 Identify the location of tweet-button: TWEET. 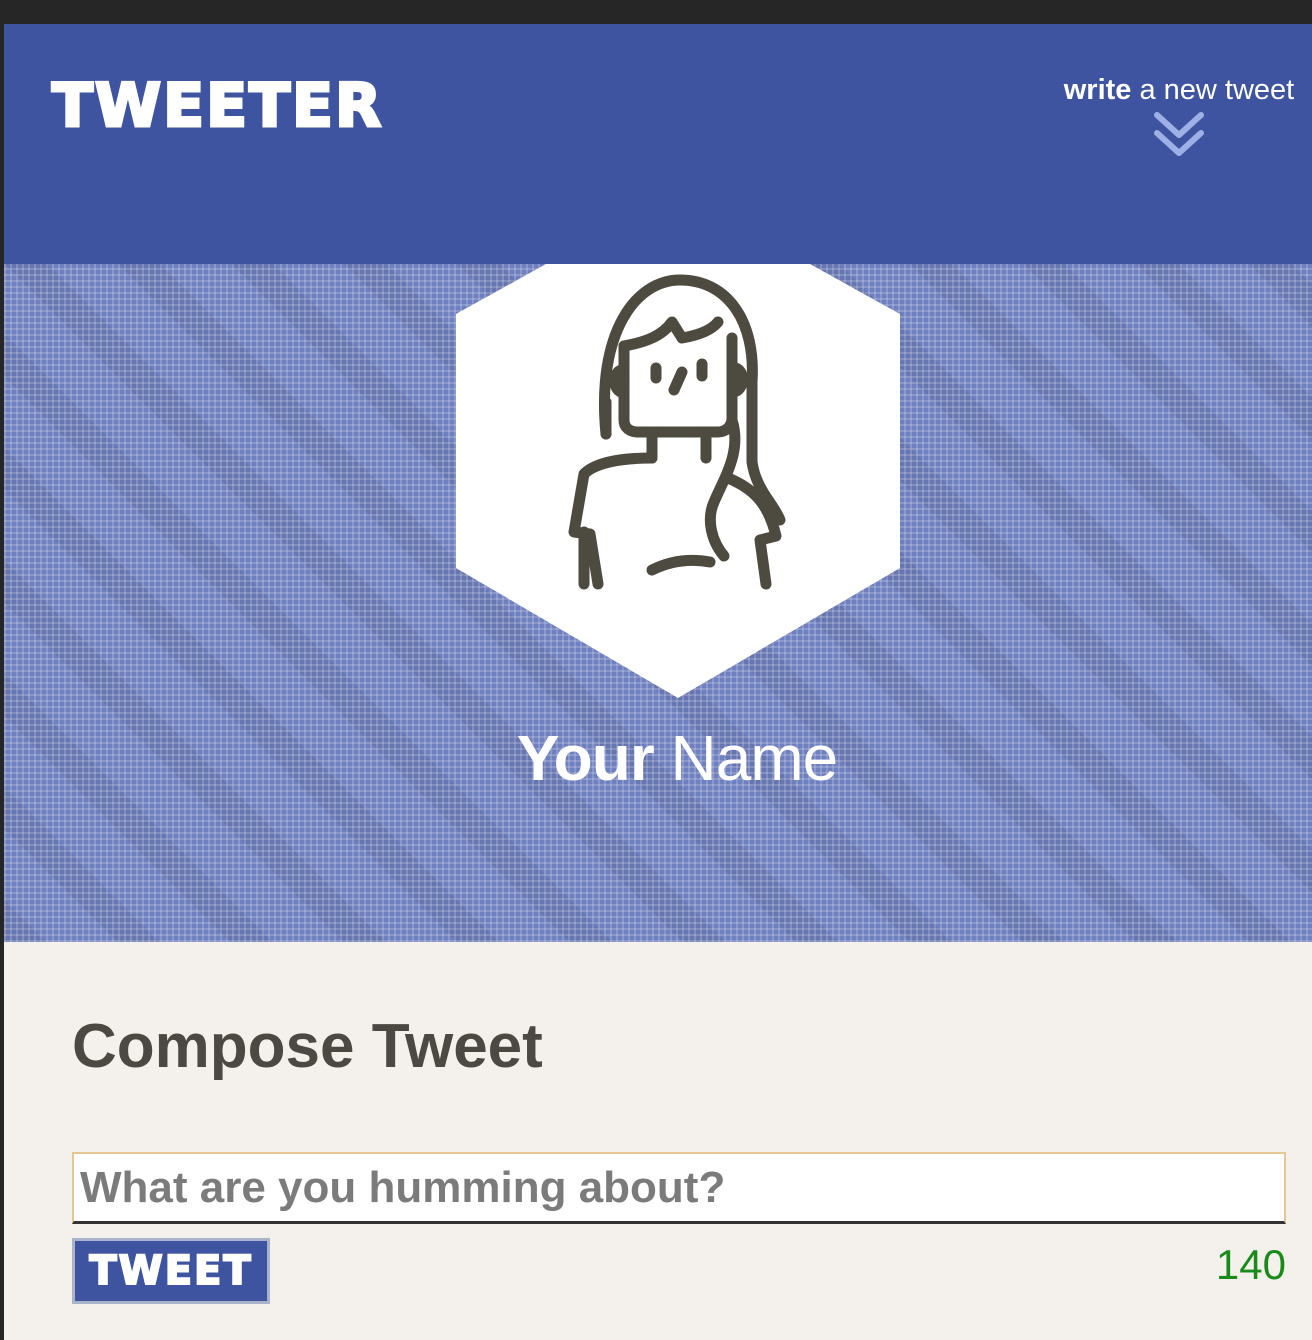
(171, 1271).